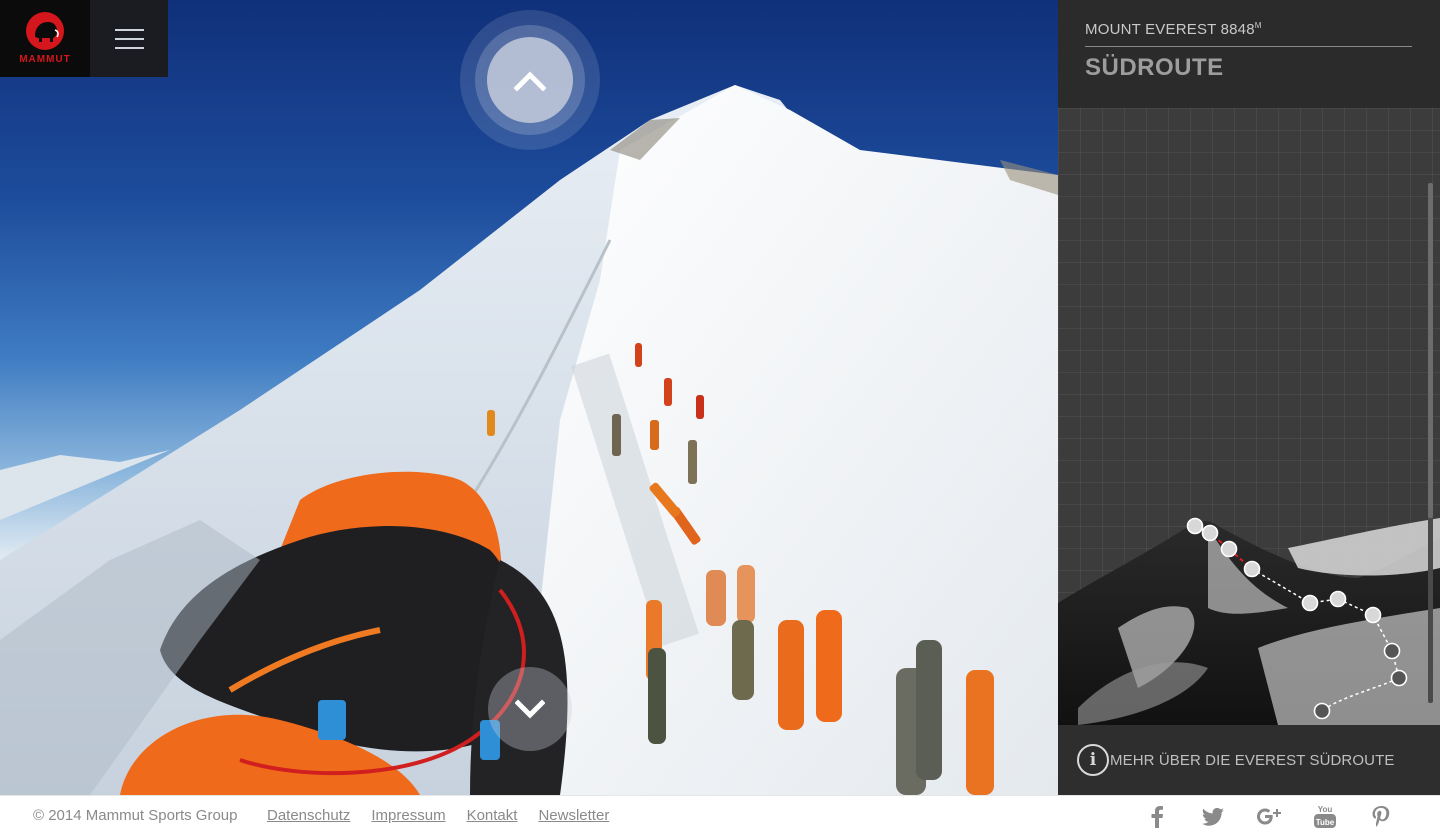  What do you see at coordinates (45, 59) in the screenshot?
I see `brand-wordmark: MAMMUT` at bounding box center [45, 59].